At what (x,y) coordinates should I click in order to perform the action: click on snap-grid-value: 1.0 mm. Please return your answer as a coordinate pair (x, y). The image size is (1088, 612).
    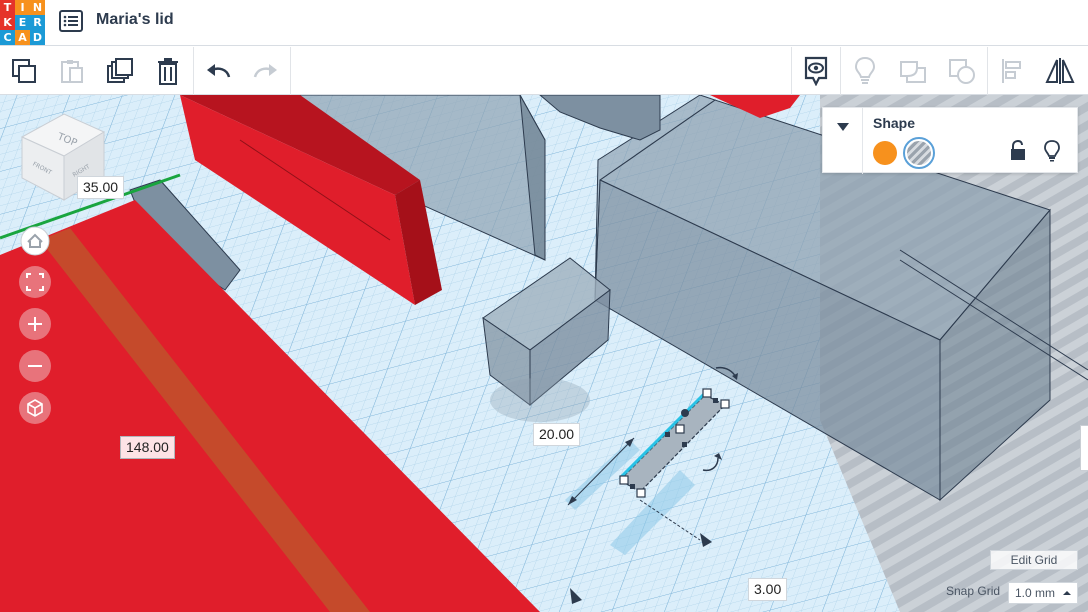
    Looking at the image, I should click on (1035, 593).